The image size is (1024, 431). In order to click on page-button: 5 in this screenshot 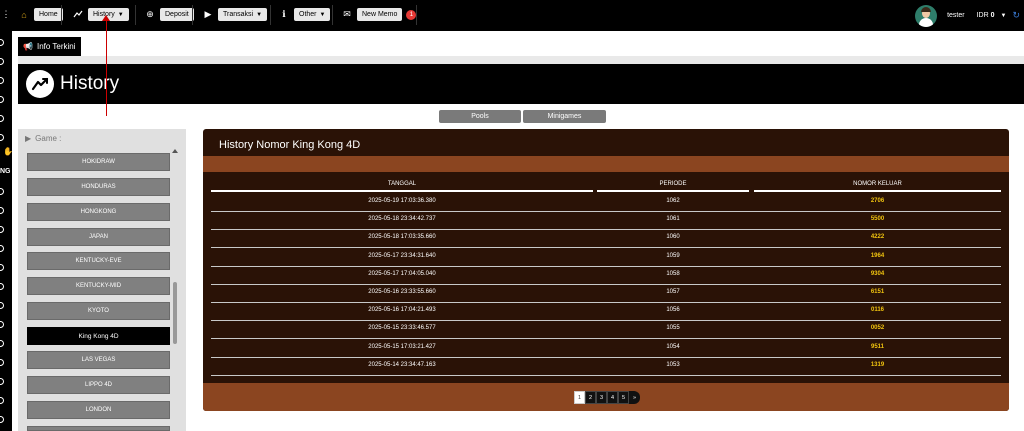, I will do `click(623, 397)`.